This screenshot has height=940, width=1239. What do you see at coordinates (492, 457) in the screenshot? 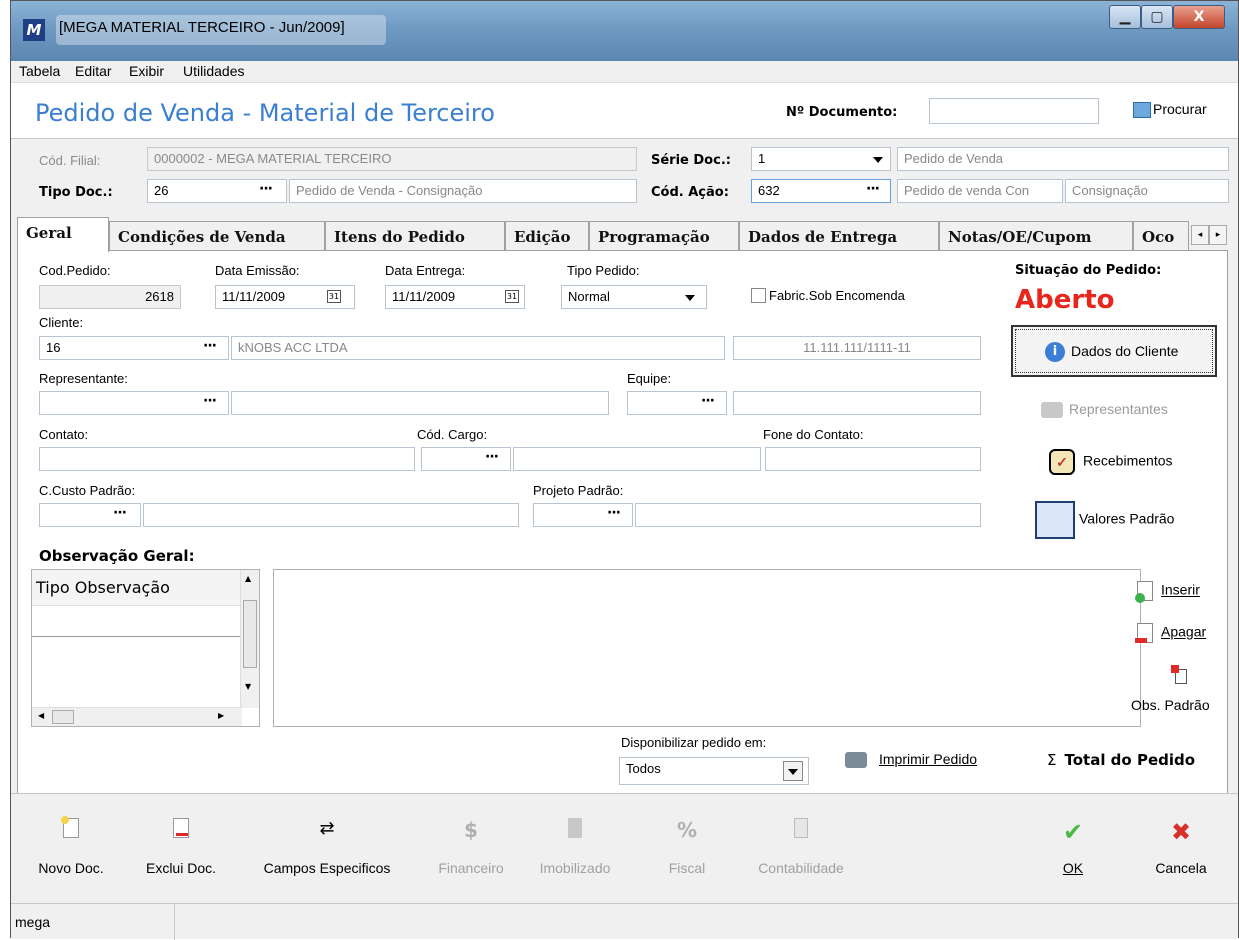
I see `cargo-lookup-button: ···` at bounding box center [492, 457].